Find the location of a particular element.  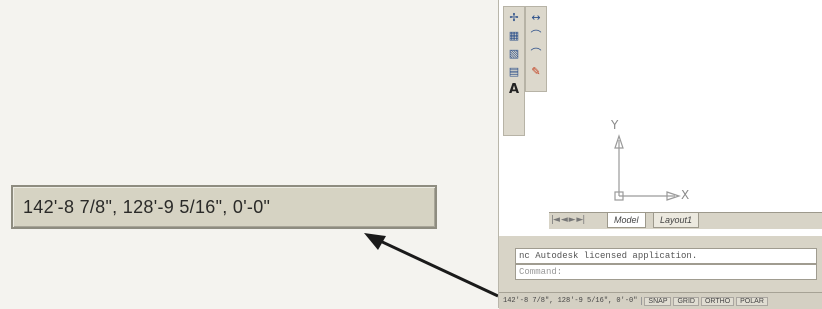

tab-model: Model is located at coordinates (626, 220).